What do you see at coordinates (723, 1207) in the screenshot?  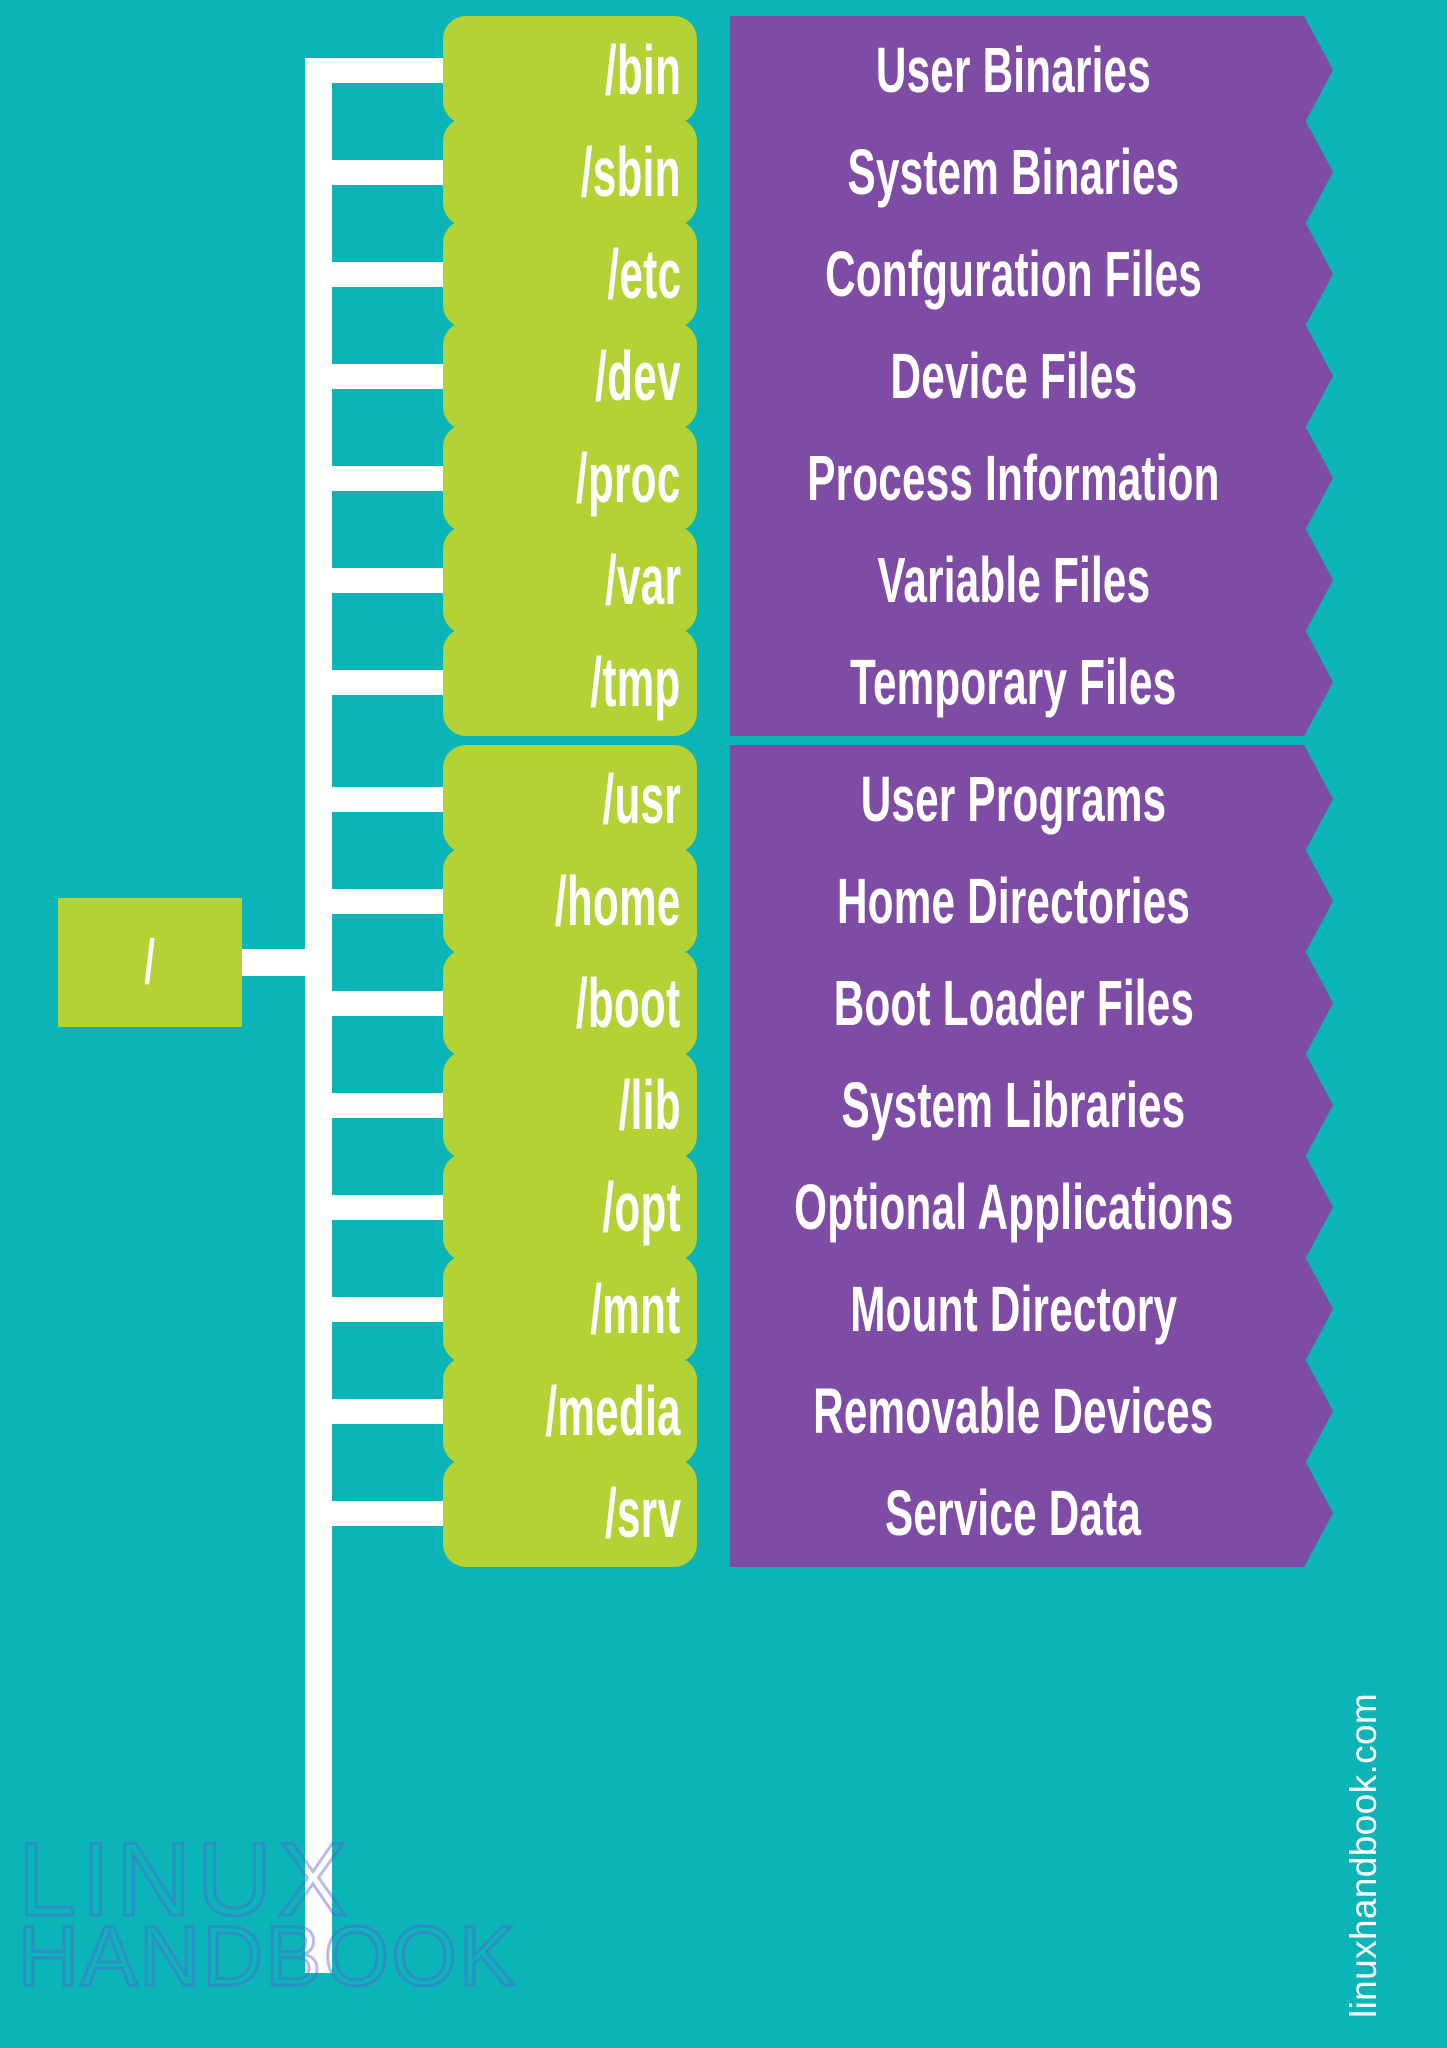 I see `tree-row: /opt Optional Applications` at bounding box center [723, 1207].